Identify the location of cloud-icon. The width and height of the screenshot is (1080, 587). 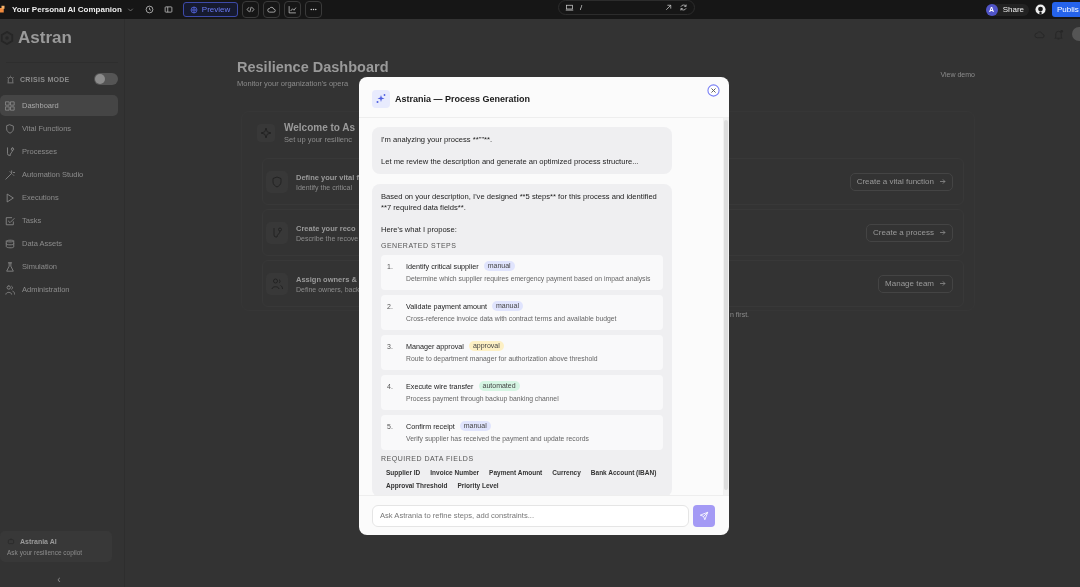
(271, 9).